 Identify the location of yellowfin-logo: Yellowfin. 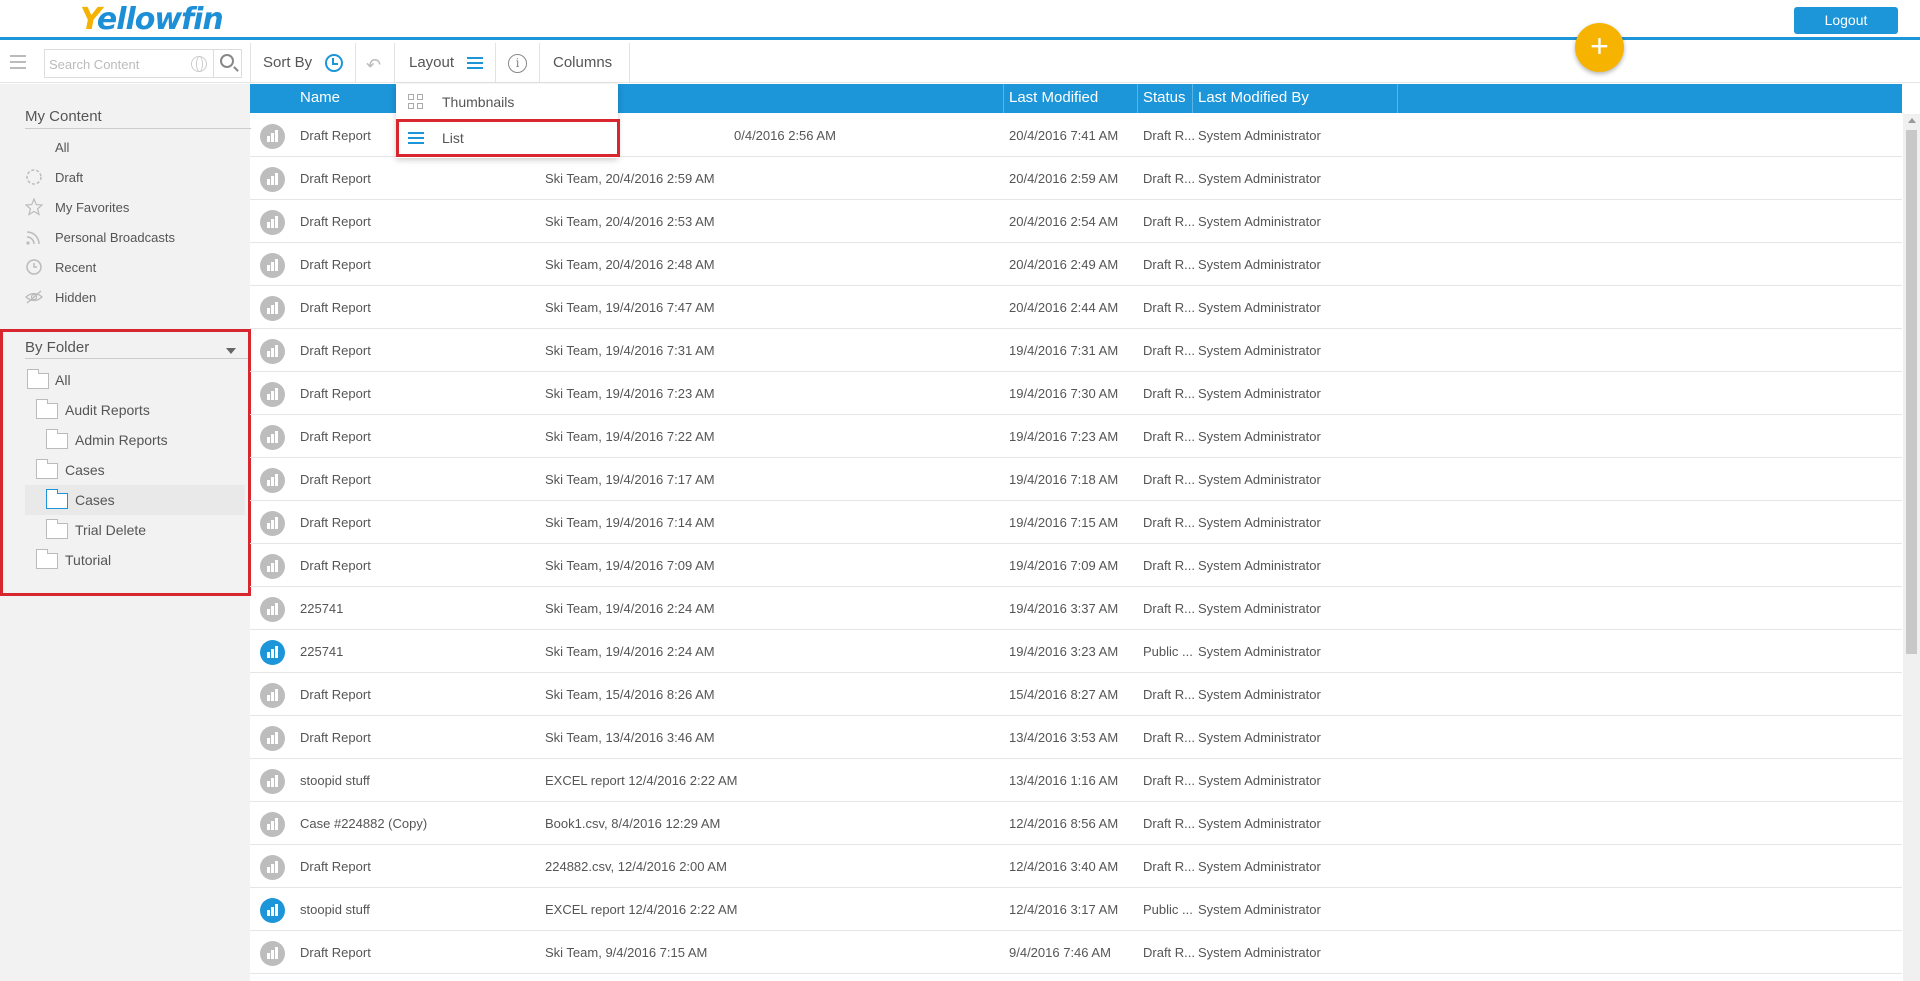
(152, 19).